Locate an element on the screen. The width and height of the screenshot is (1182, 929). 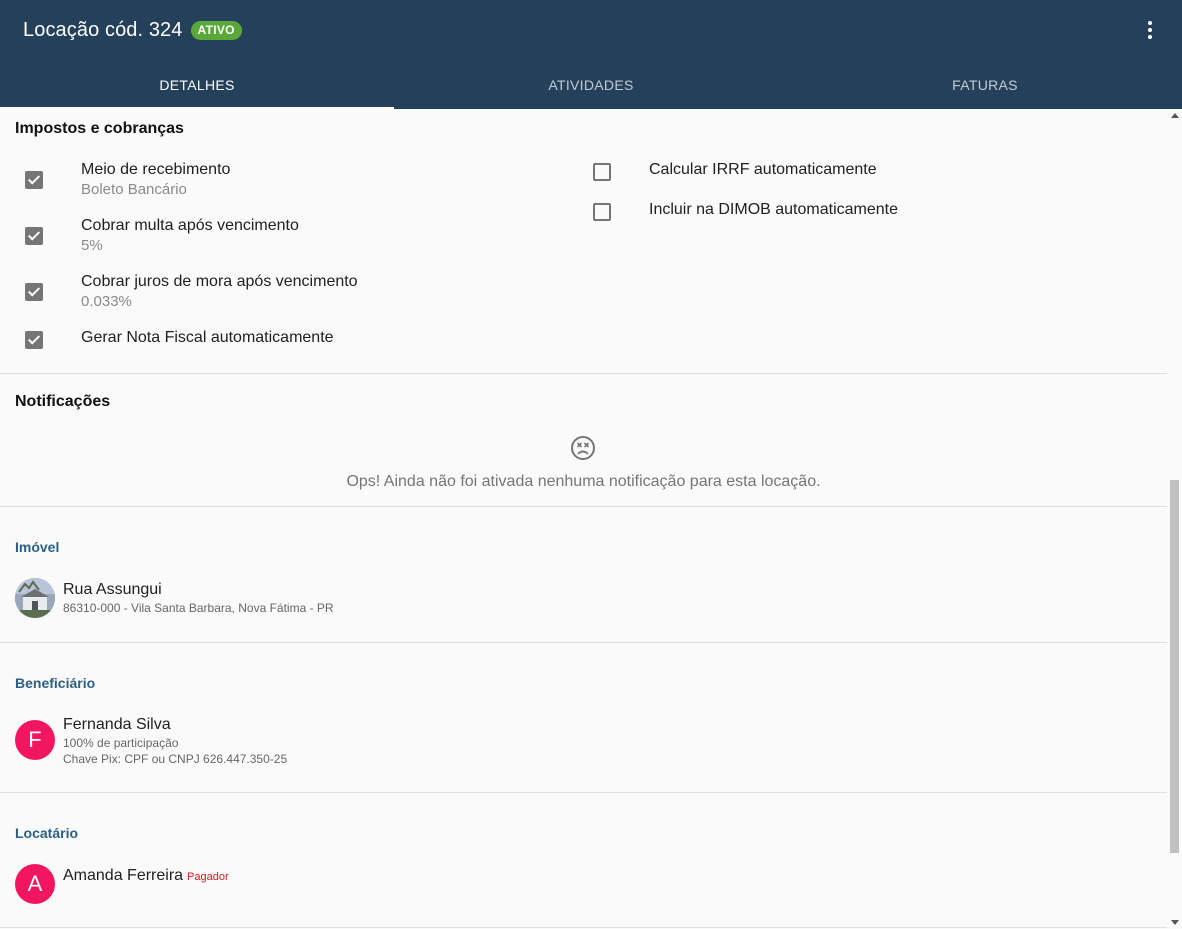
juros-label: Cobrar juros de mora após vencimento is located at coordinates (219, 281).